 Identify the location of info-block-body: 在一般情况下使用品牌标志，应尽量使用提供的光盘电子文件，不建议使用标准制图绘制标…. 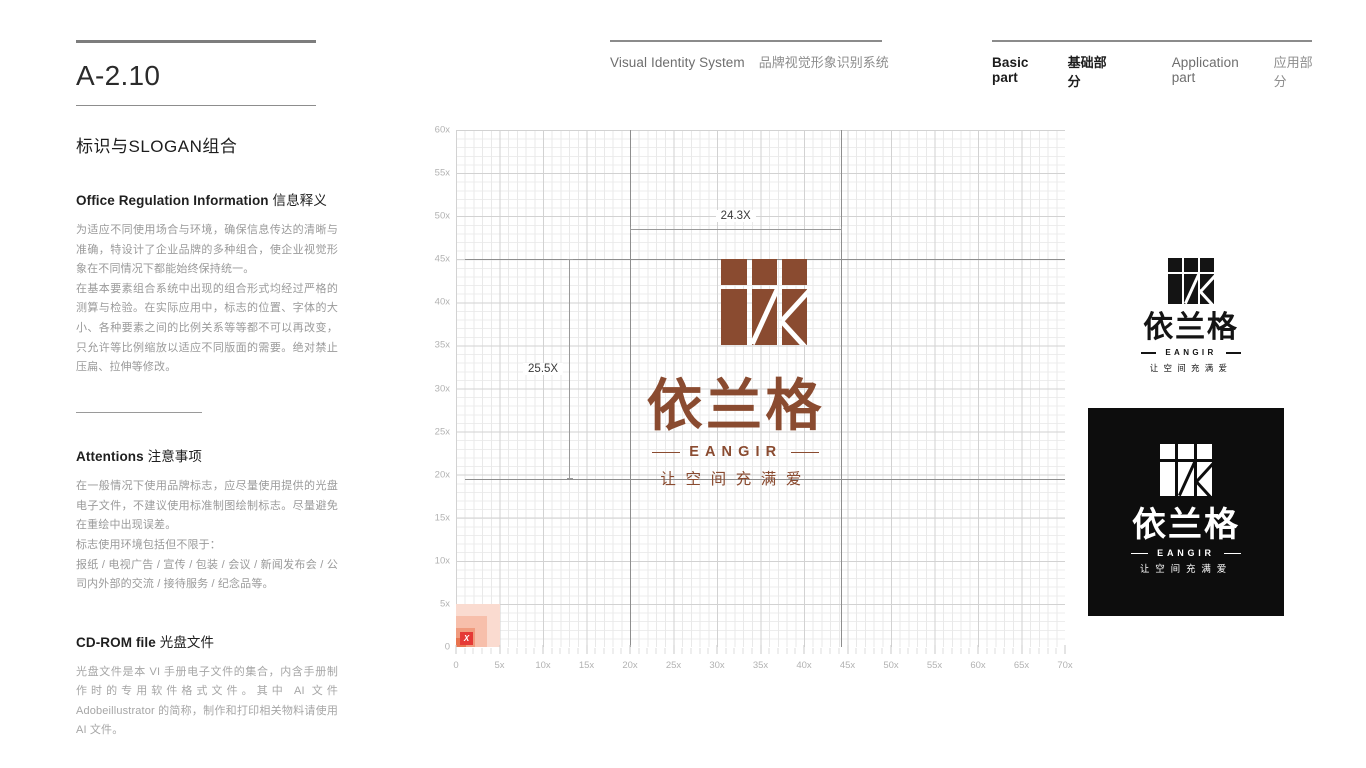
(207, 535).